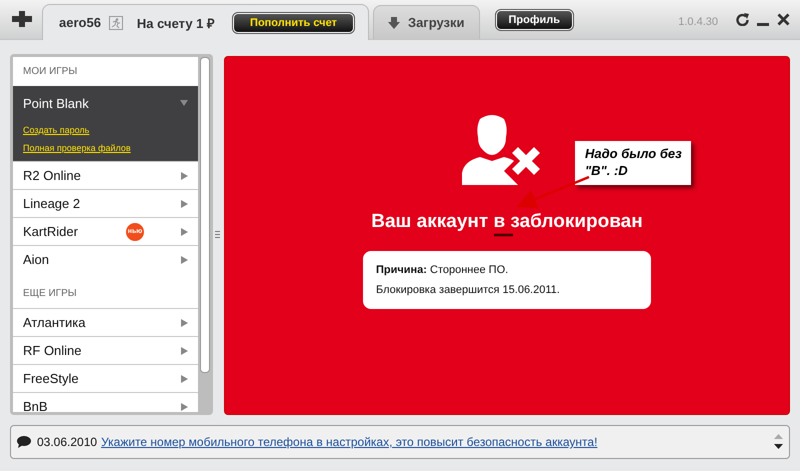  What do you see at coordinates (443, 270) in the screenshot?
I see `reason-text: Причина: Стороннее ПО.` at bounding box center [443, 270].